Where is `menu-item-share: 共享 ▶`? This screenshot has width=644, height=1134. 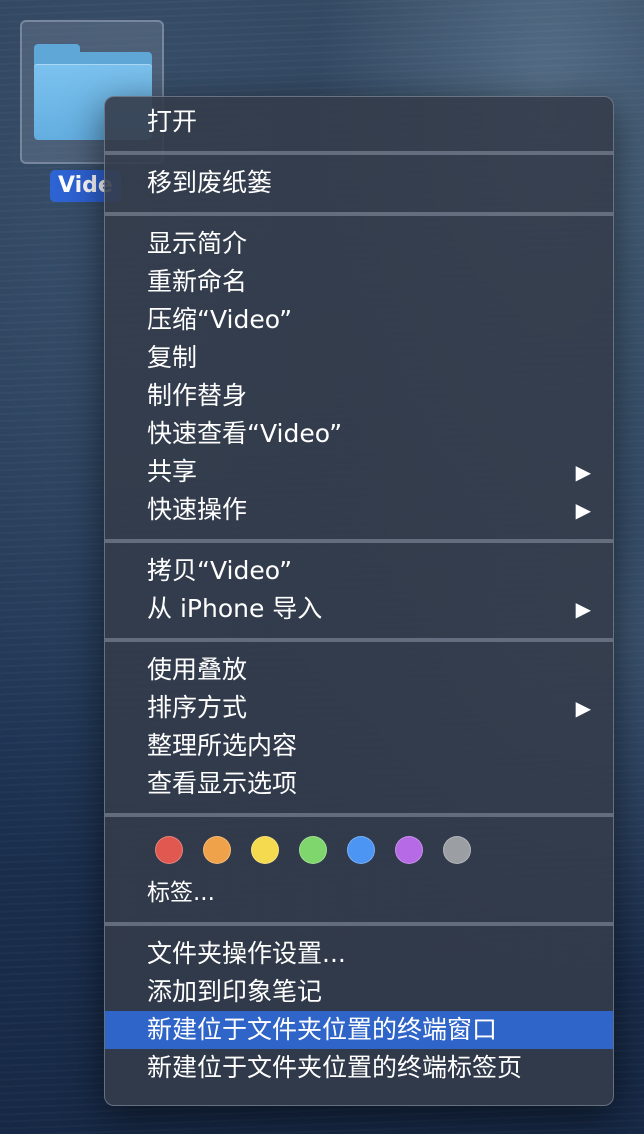 menu-item-share: 共享 ▶ is located at coordinates (359, 472).